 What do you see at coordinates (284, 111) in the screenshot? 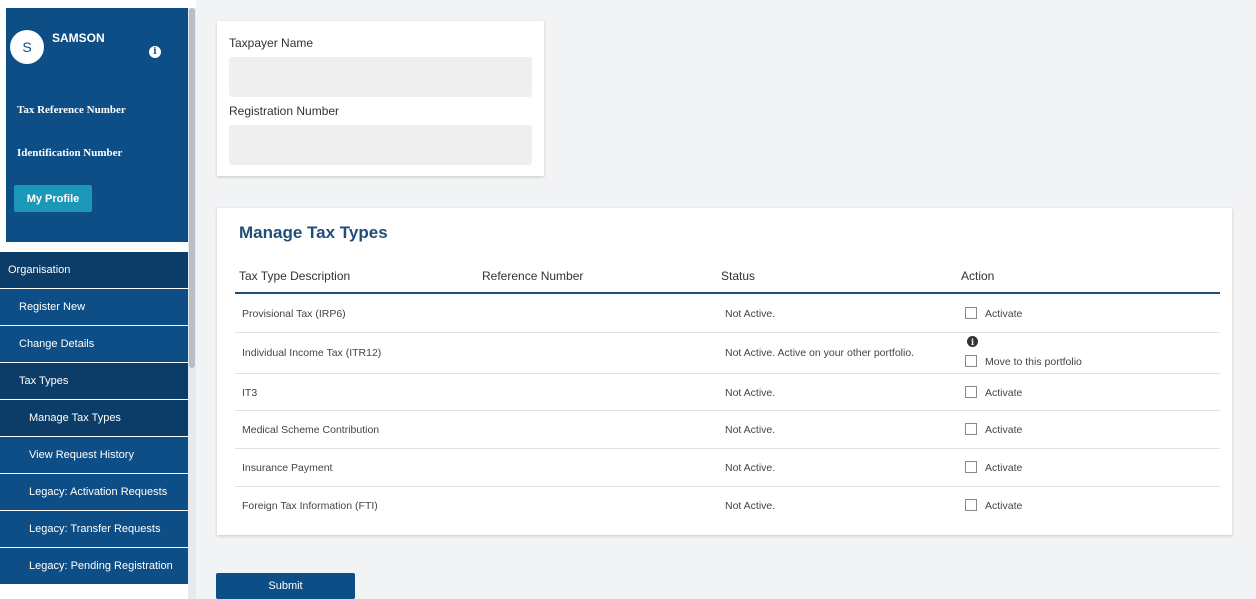
I see `registration-number-label: Registration Number` at bounding box center [284, 111].